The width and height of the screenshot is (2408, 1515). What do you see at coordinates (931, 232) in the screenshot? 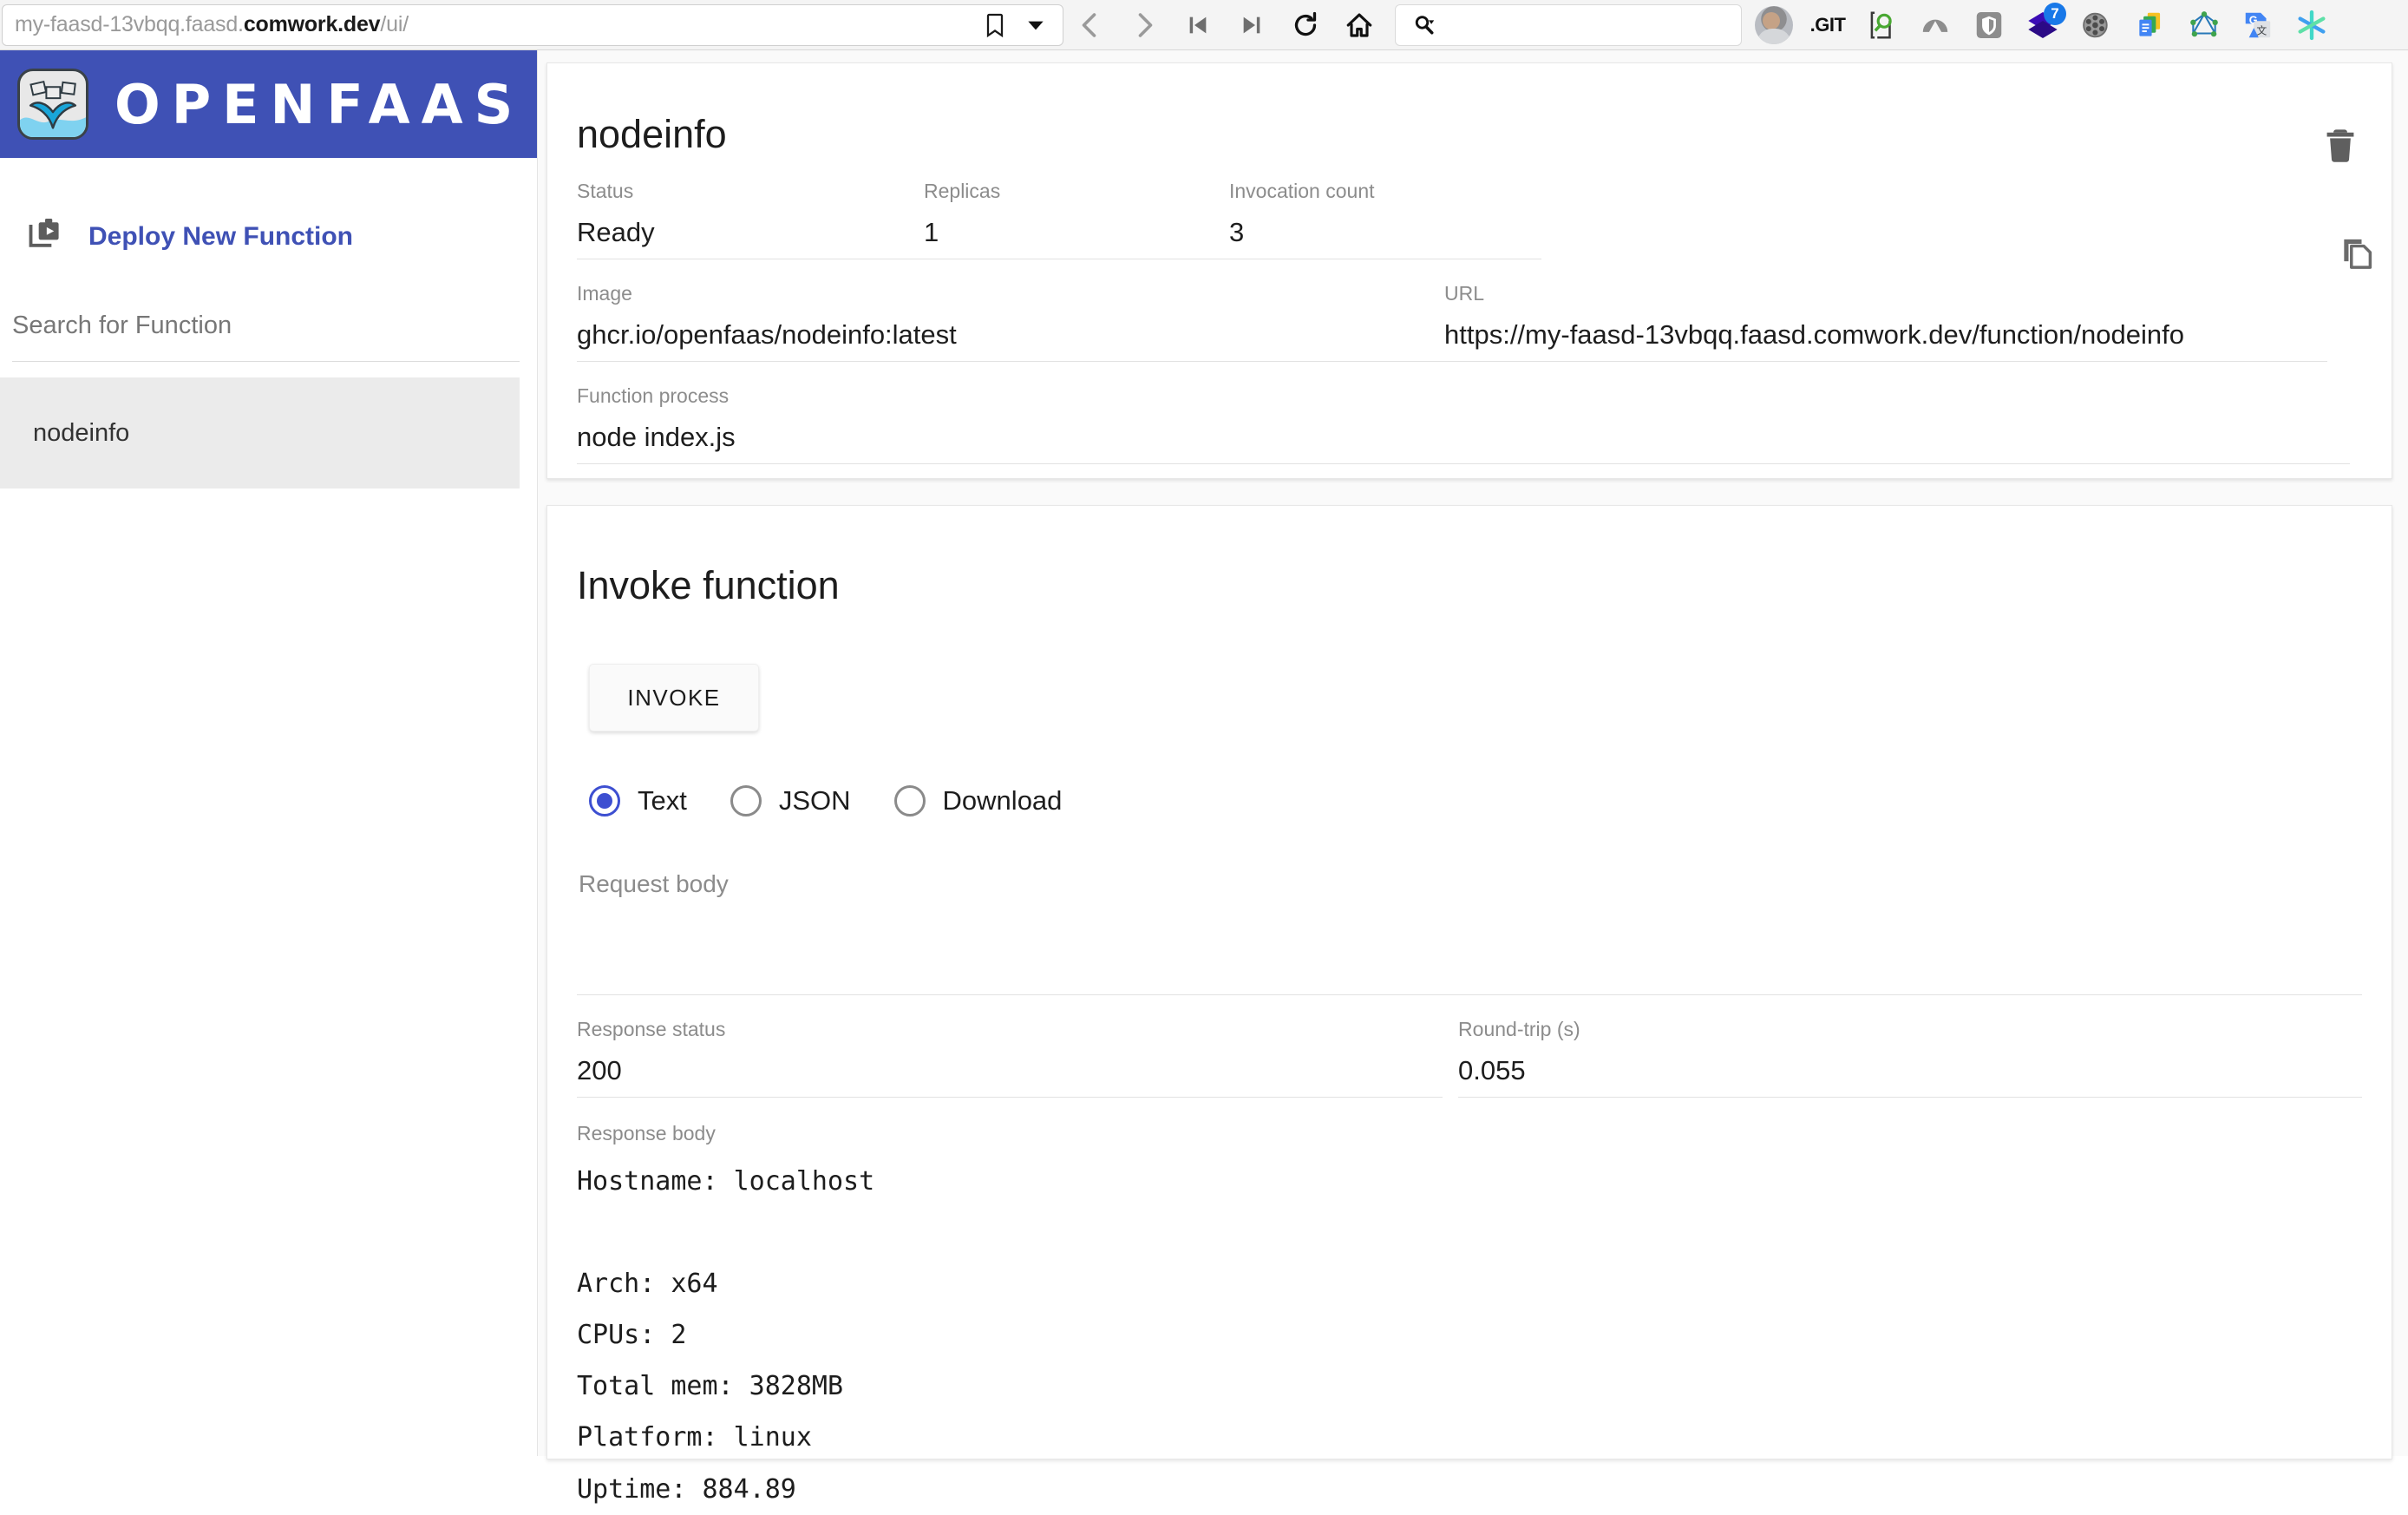
I see `field-replicas-value: 1` at bounding box center [931, 232].